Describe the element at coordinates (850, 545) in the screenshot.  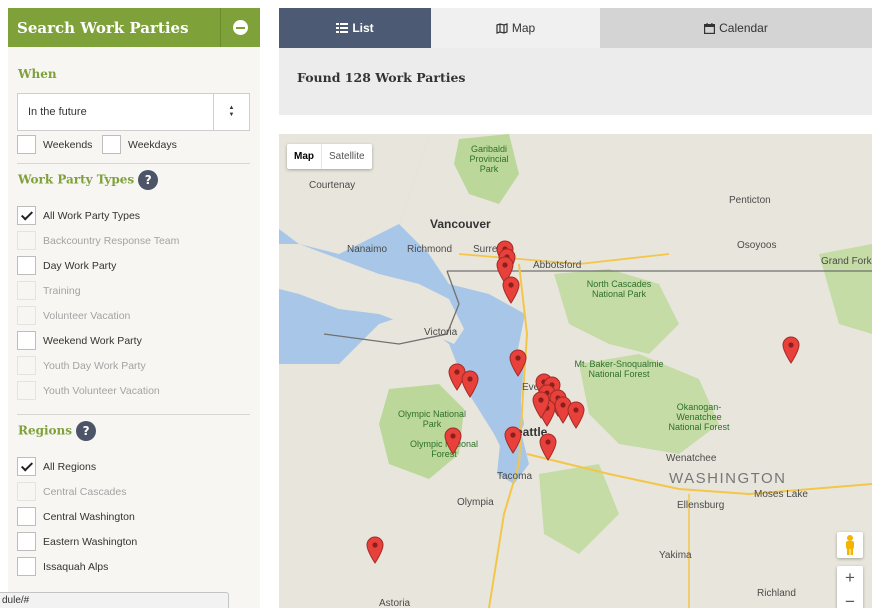
I see `street-view-pegman-icon` at that location.